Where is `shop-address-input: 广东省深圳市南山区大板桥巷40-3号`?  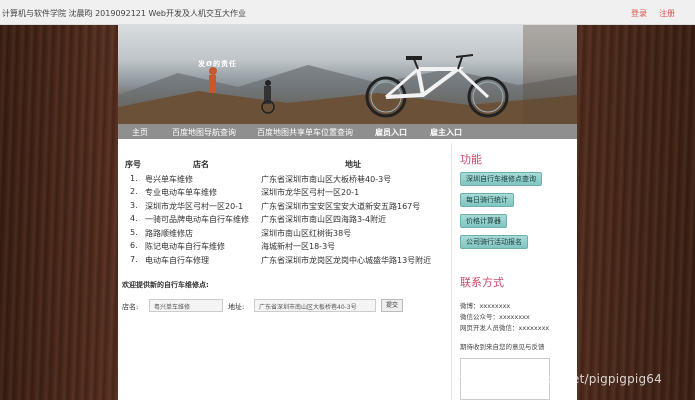
shop-address-input: 广东省深圳市南山区大板桥巷40-3号 is located at coordinates (315, 305).